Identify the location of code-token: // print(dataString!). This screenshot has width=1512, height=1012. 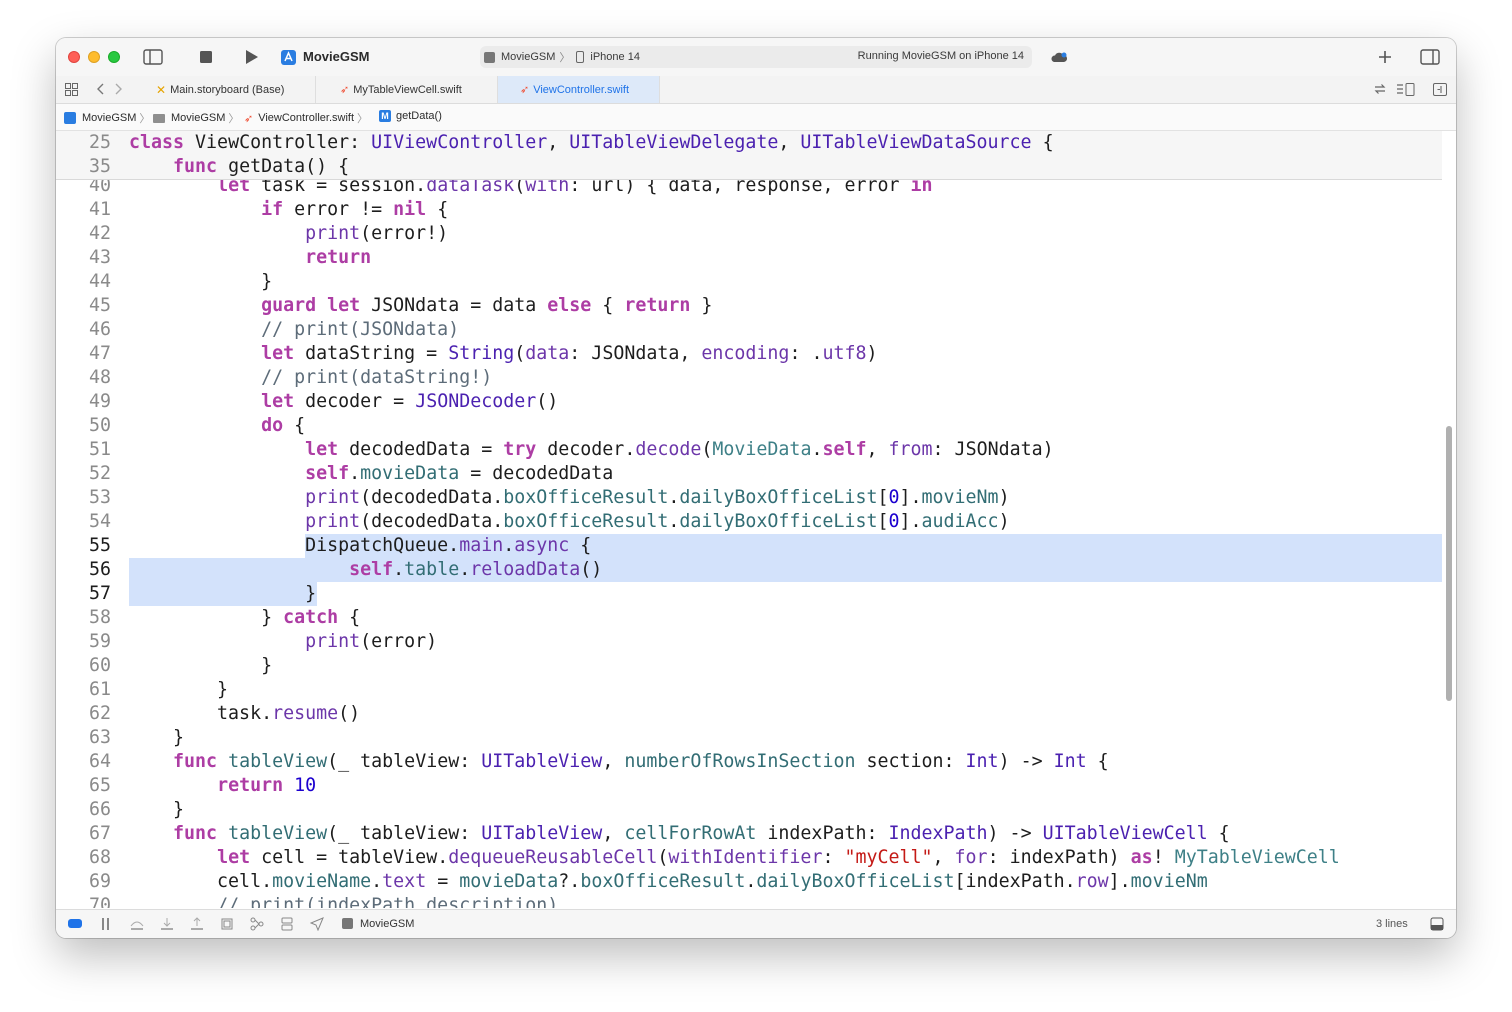
(377, 377).